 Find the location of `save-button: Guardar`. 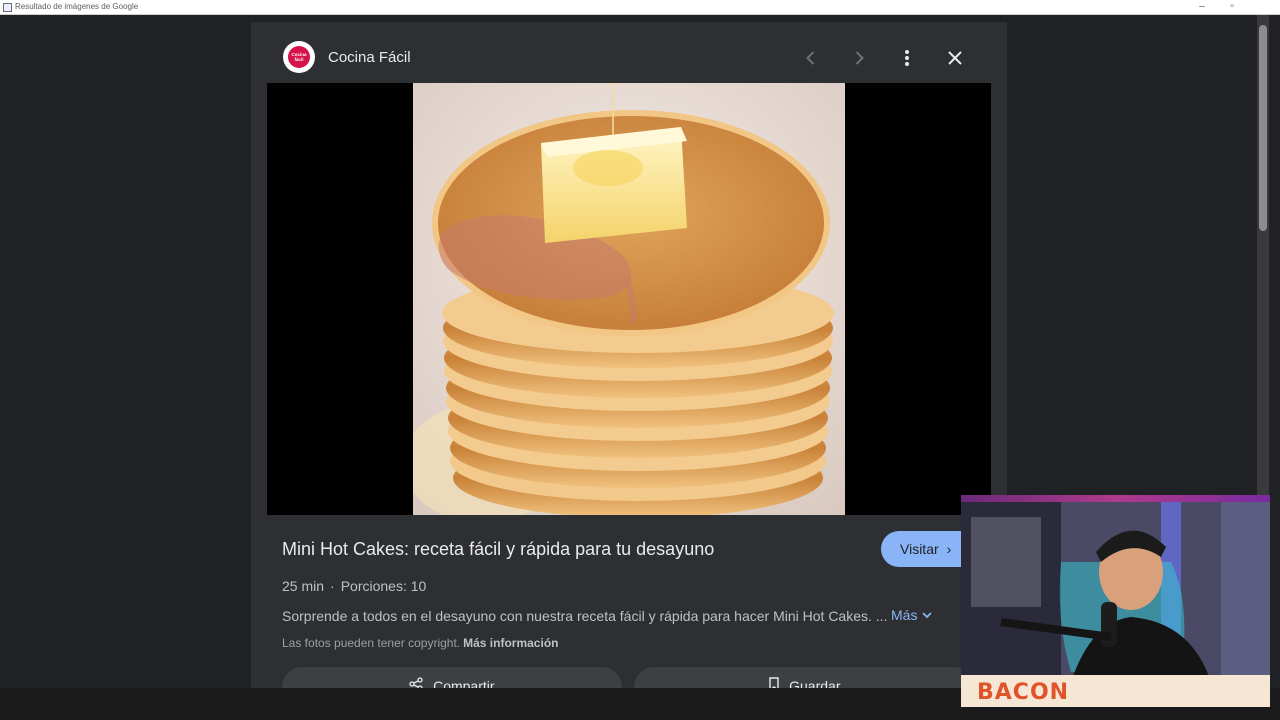

save-button: Guardar is located at coordinates (804, 677).